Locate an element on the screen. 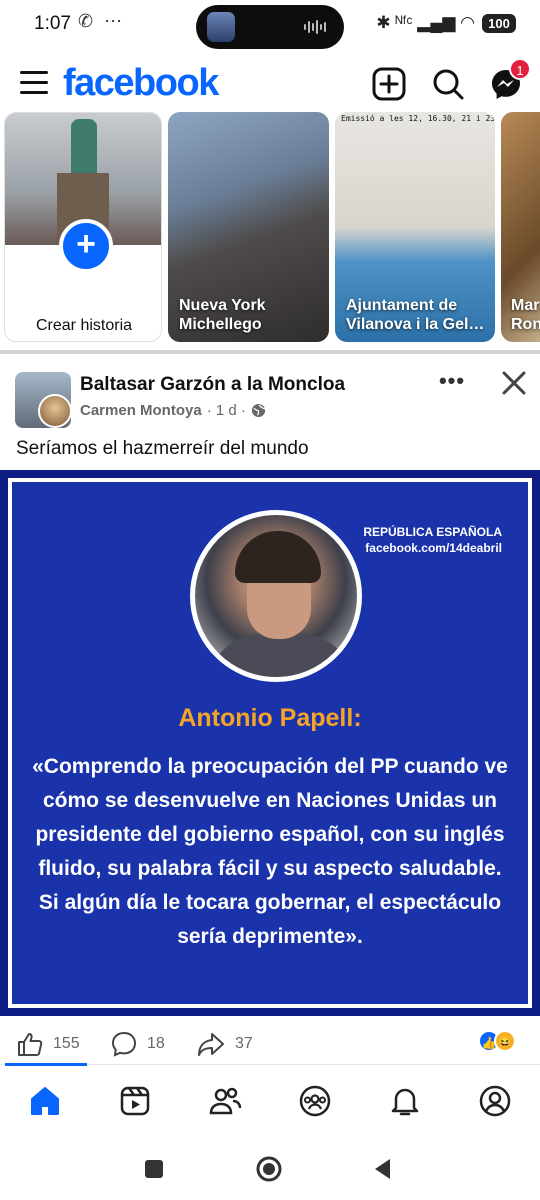  status-right-icons: ✱ ᴺᶠᶜ ▂▄▆ ◠ 100 is located at coordinates (446, 23).